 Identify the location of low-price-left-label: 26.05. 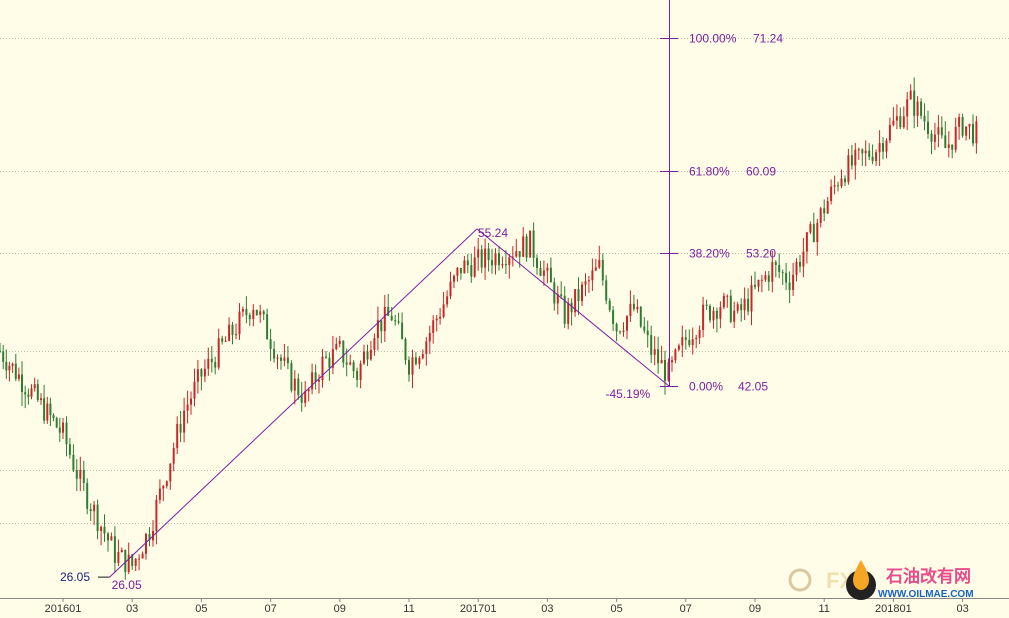
(75, 577).